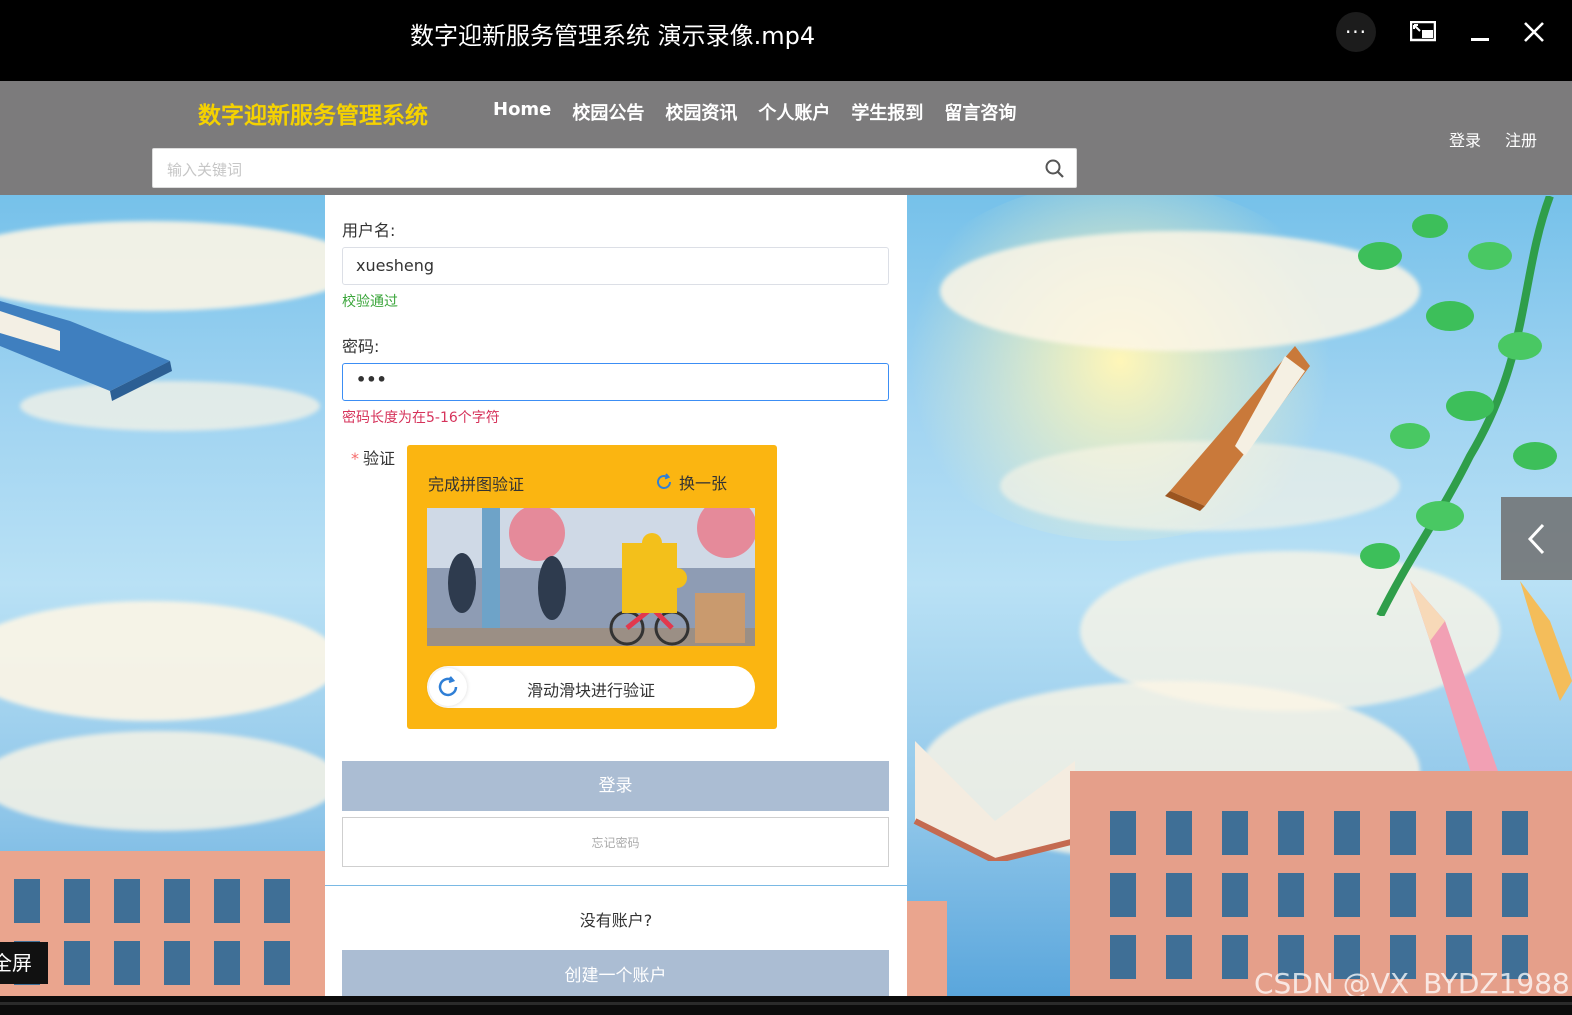 This screenshot has height=1015, width=1572. Describe the element at coordinates (421, 418) in the screenshot. I see `password-validation-message: 密码长度为在5-16个字符` at that location.